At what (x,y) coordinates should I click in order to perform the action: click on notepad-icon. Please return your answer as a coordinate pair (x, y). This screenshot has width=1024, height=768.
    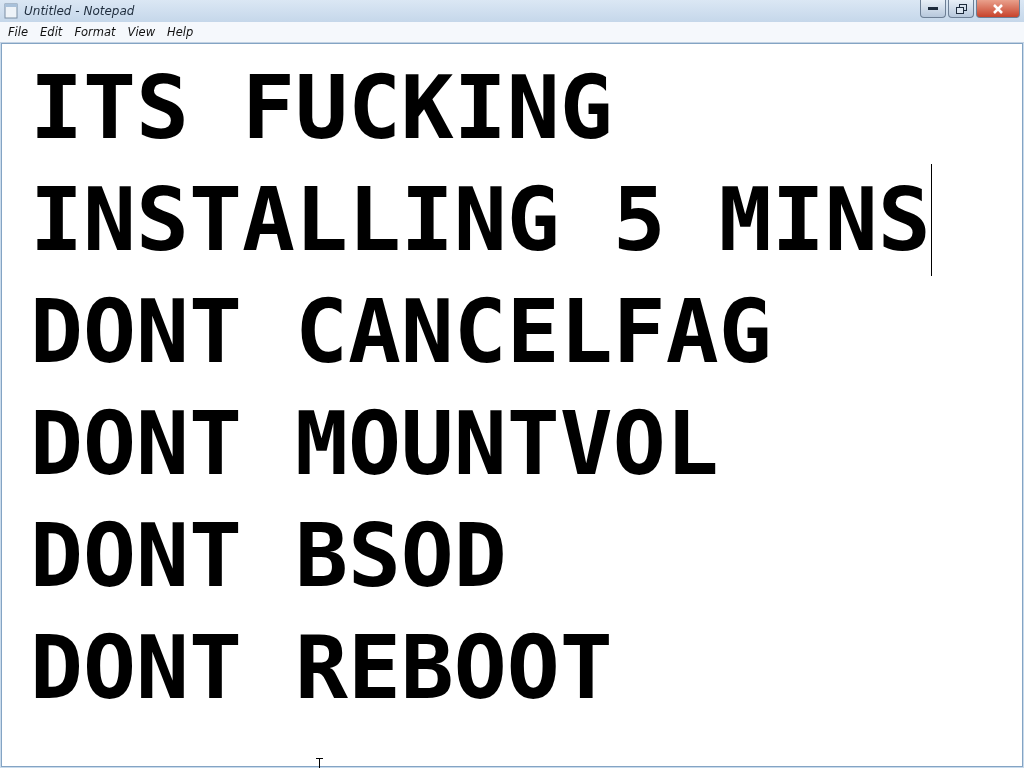
    Looking at the image, I should click on (11, 11).